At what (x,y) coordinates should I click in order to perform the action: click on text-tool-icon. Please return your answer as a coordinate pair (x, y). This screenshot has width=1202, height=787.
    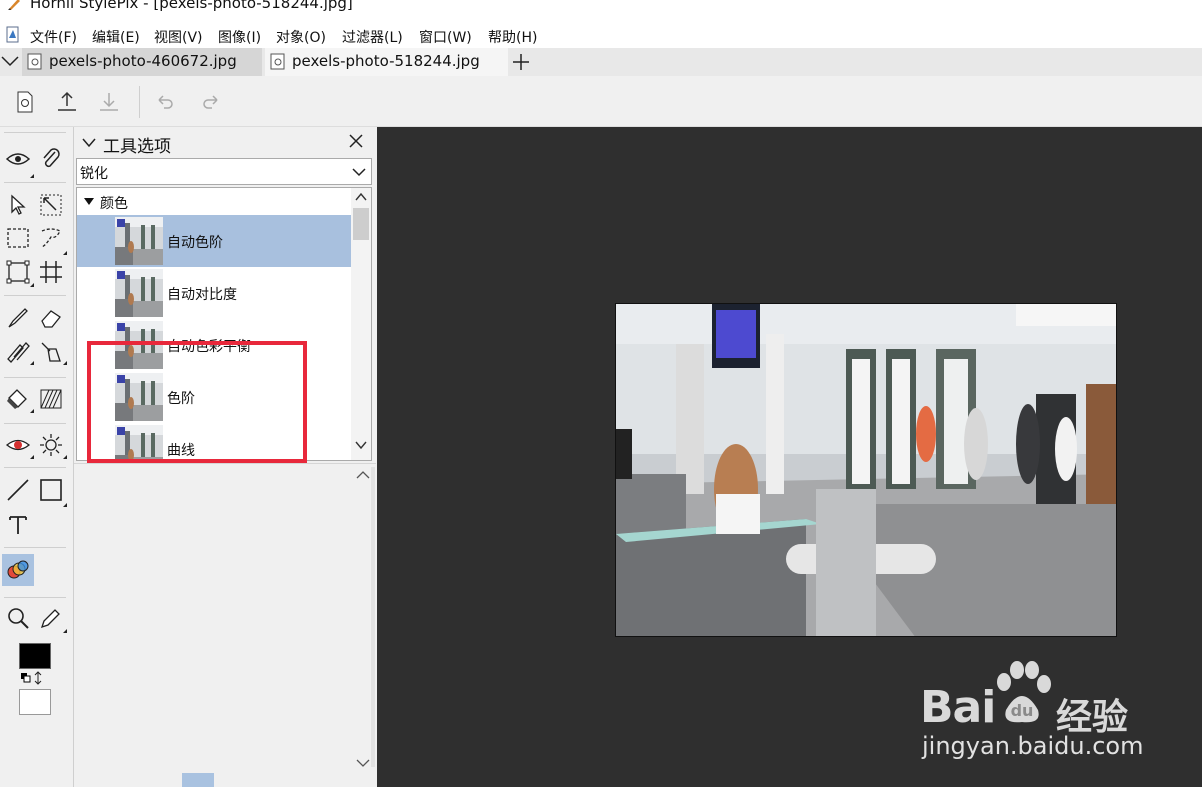
    Looking at the image, I should click on (18, 525).